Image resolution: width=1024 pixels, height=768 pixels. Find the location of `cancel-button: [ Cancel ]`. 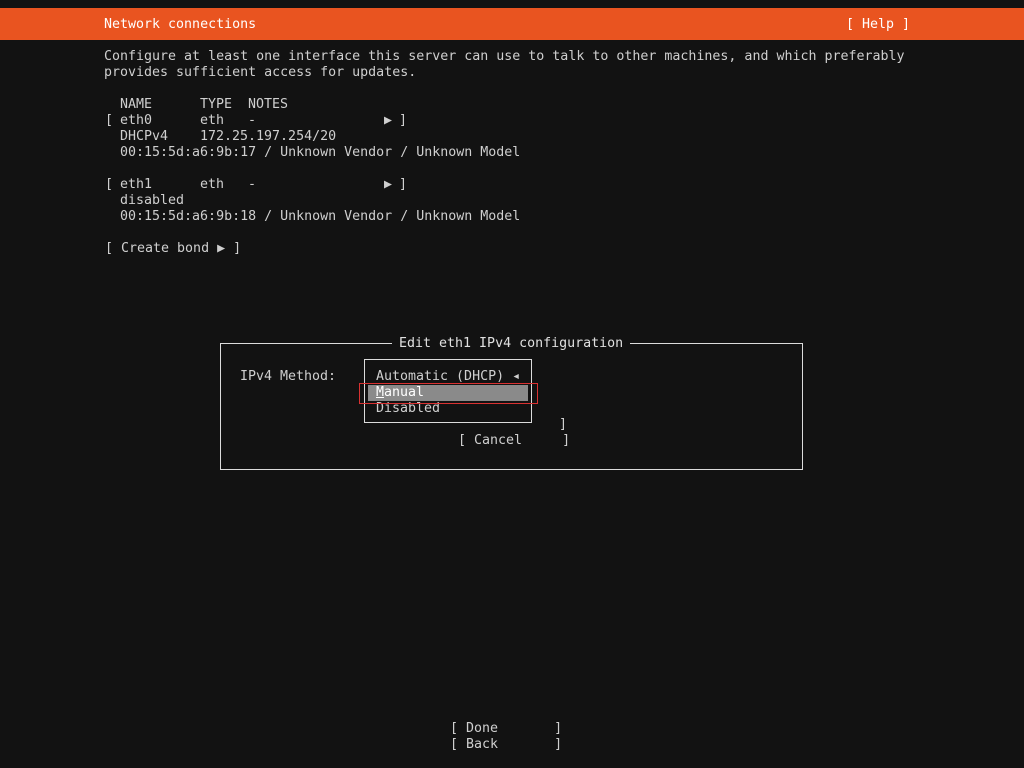

cancel-button: [ Cancel ] is located at coordinates (514, 441).